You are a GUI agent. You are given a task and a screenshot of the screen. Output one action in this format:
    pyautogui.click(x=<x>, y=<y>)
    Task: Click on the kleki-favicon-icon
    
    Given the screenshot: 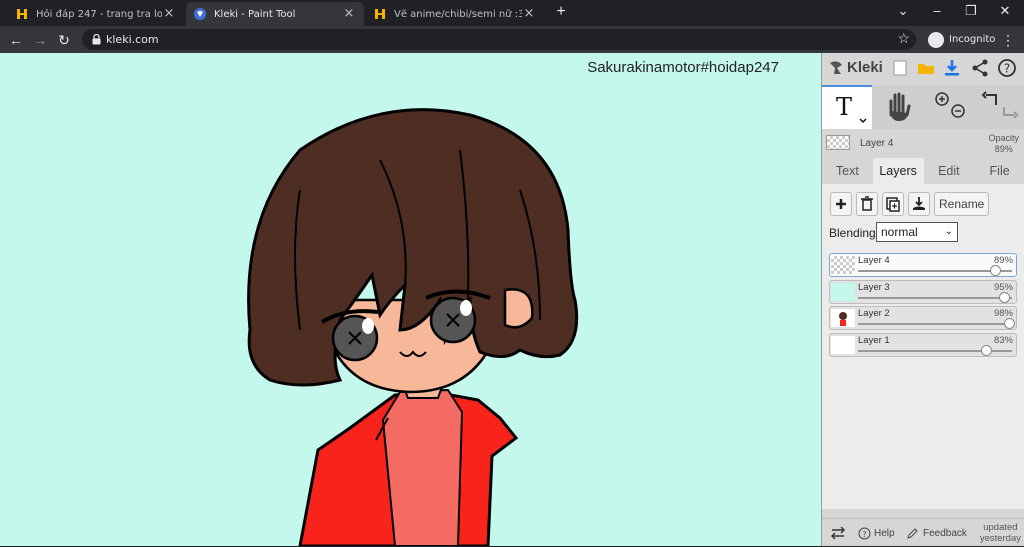 What is the action you would take?
    pyautogui.click(x=200, y=14)
    